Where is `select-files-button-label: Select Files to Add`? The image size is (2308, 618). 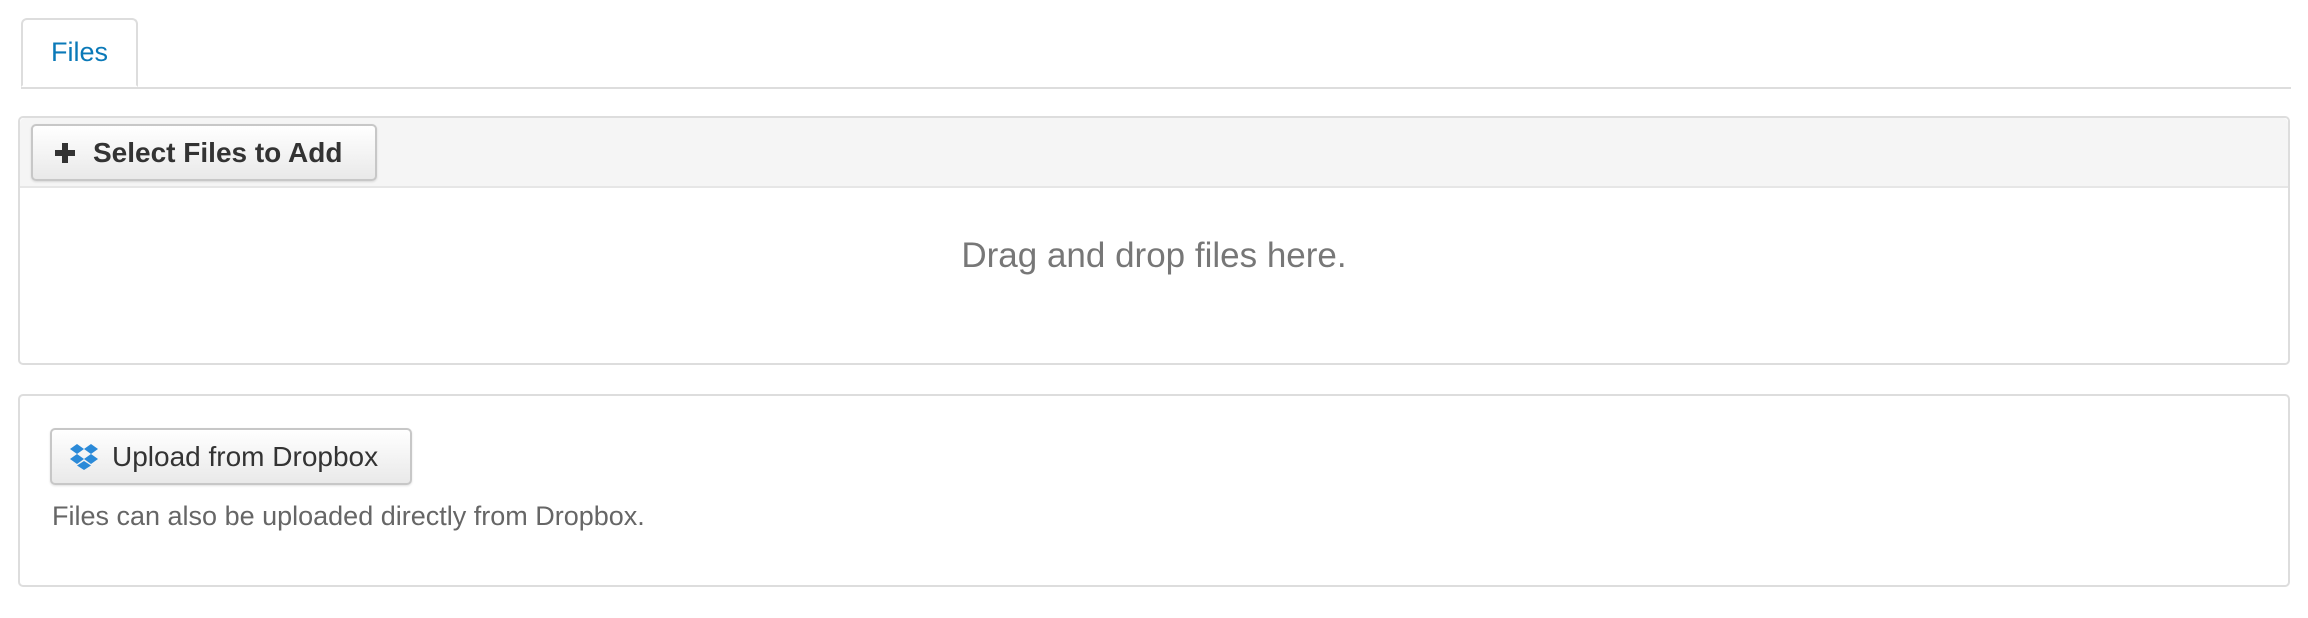 select-files-button-label: Select Files to Add is located at coordinates (218, 152).